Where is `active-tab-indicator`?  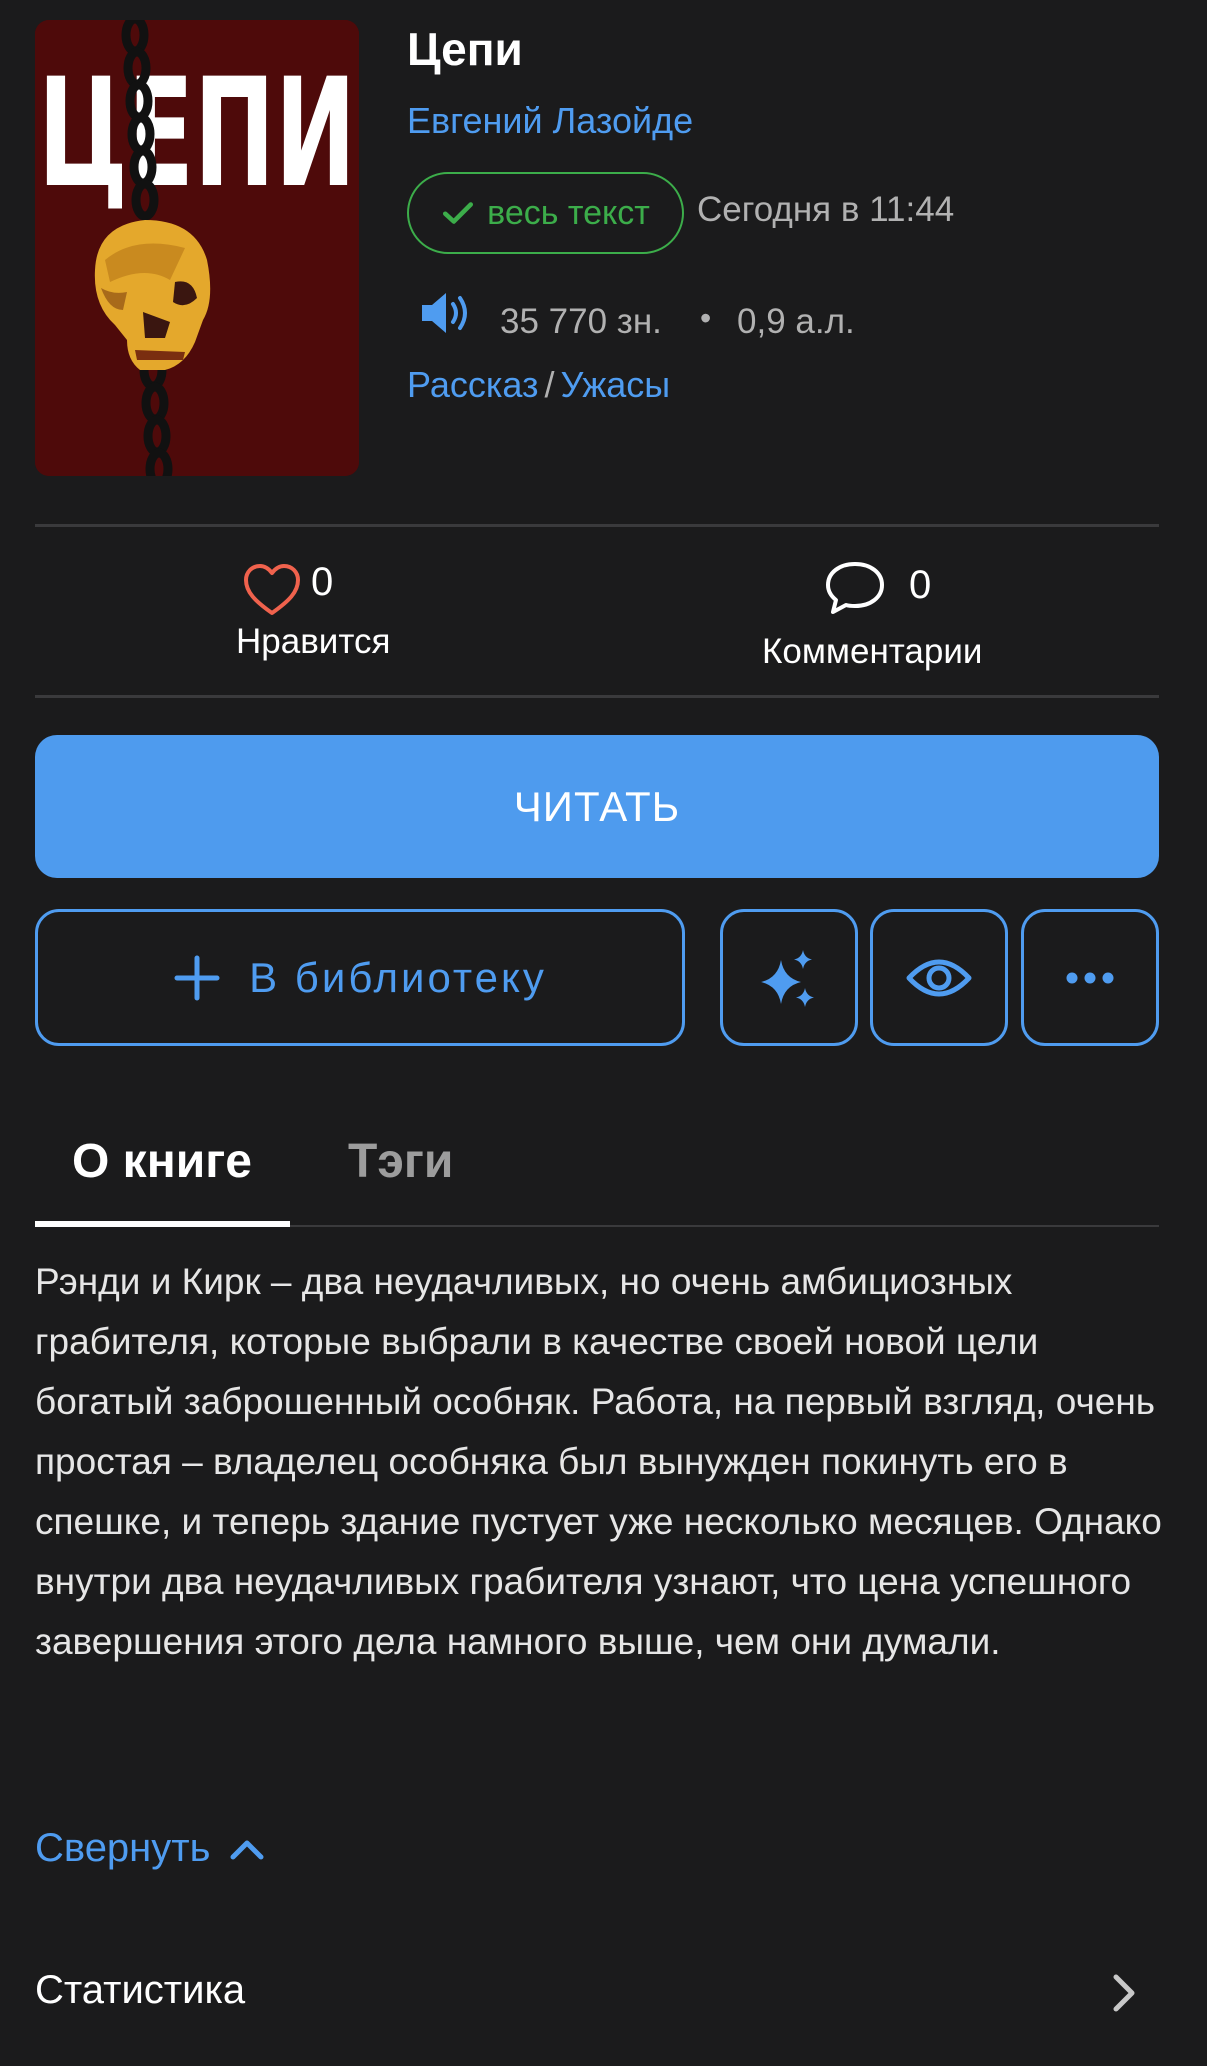 active-tab-indicator is located at coordinates (162, 1224).